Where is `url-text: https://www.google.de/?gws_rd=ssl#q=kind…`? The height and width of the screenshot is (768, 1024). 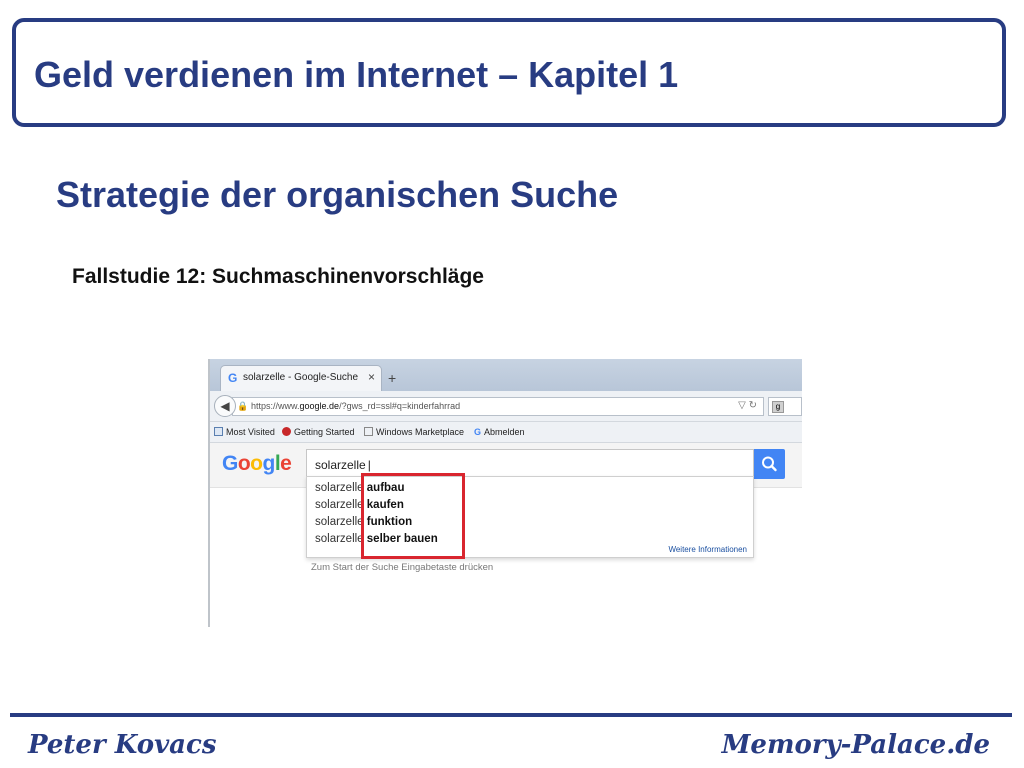
url-text: https://www.google.de/?gws_rd=ssl#q=kind… is located at coordinates (356, 406).